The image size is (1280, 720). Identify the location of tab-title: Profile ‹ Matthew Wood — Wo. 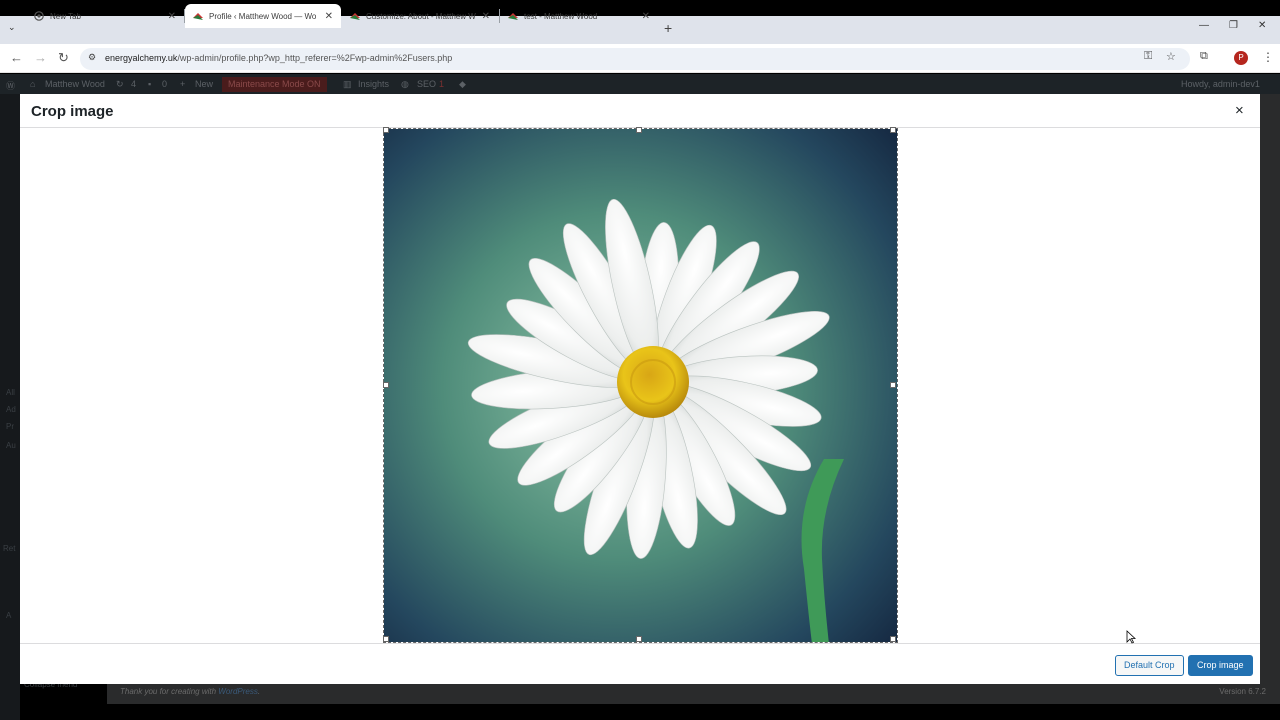
(263, 16).